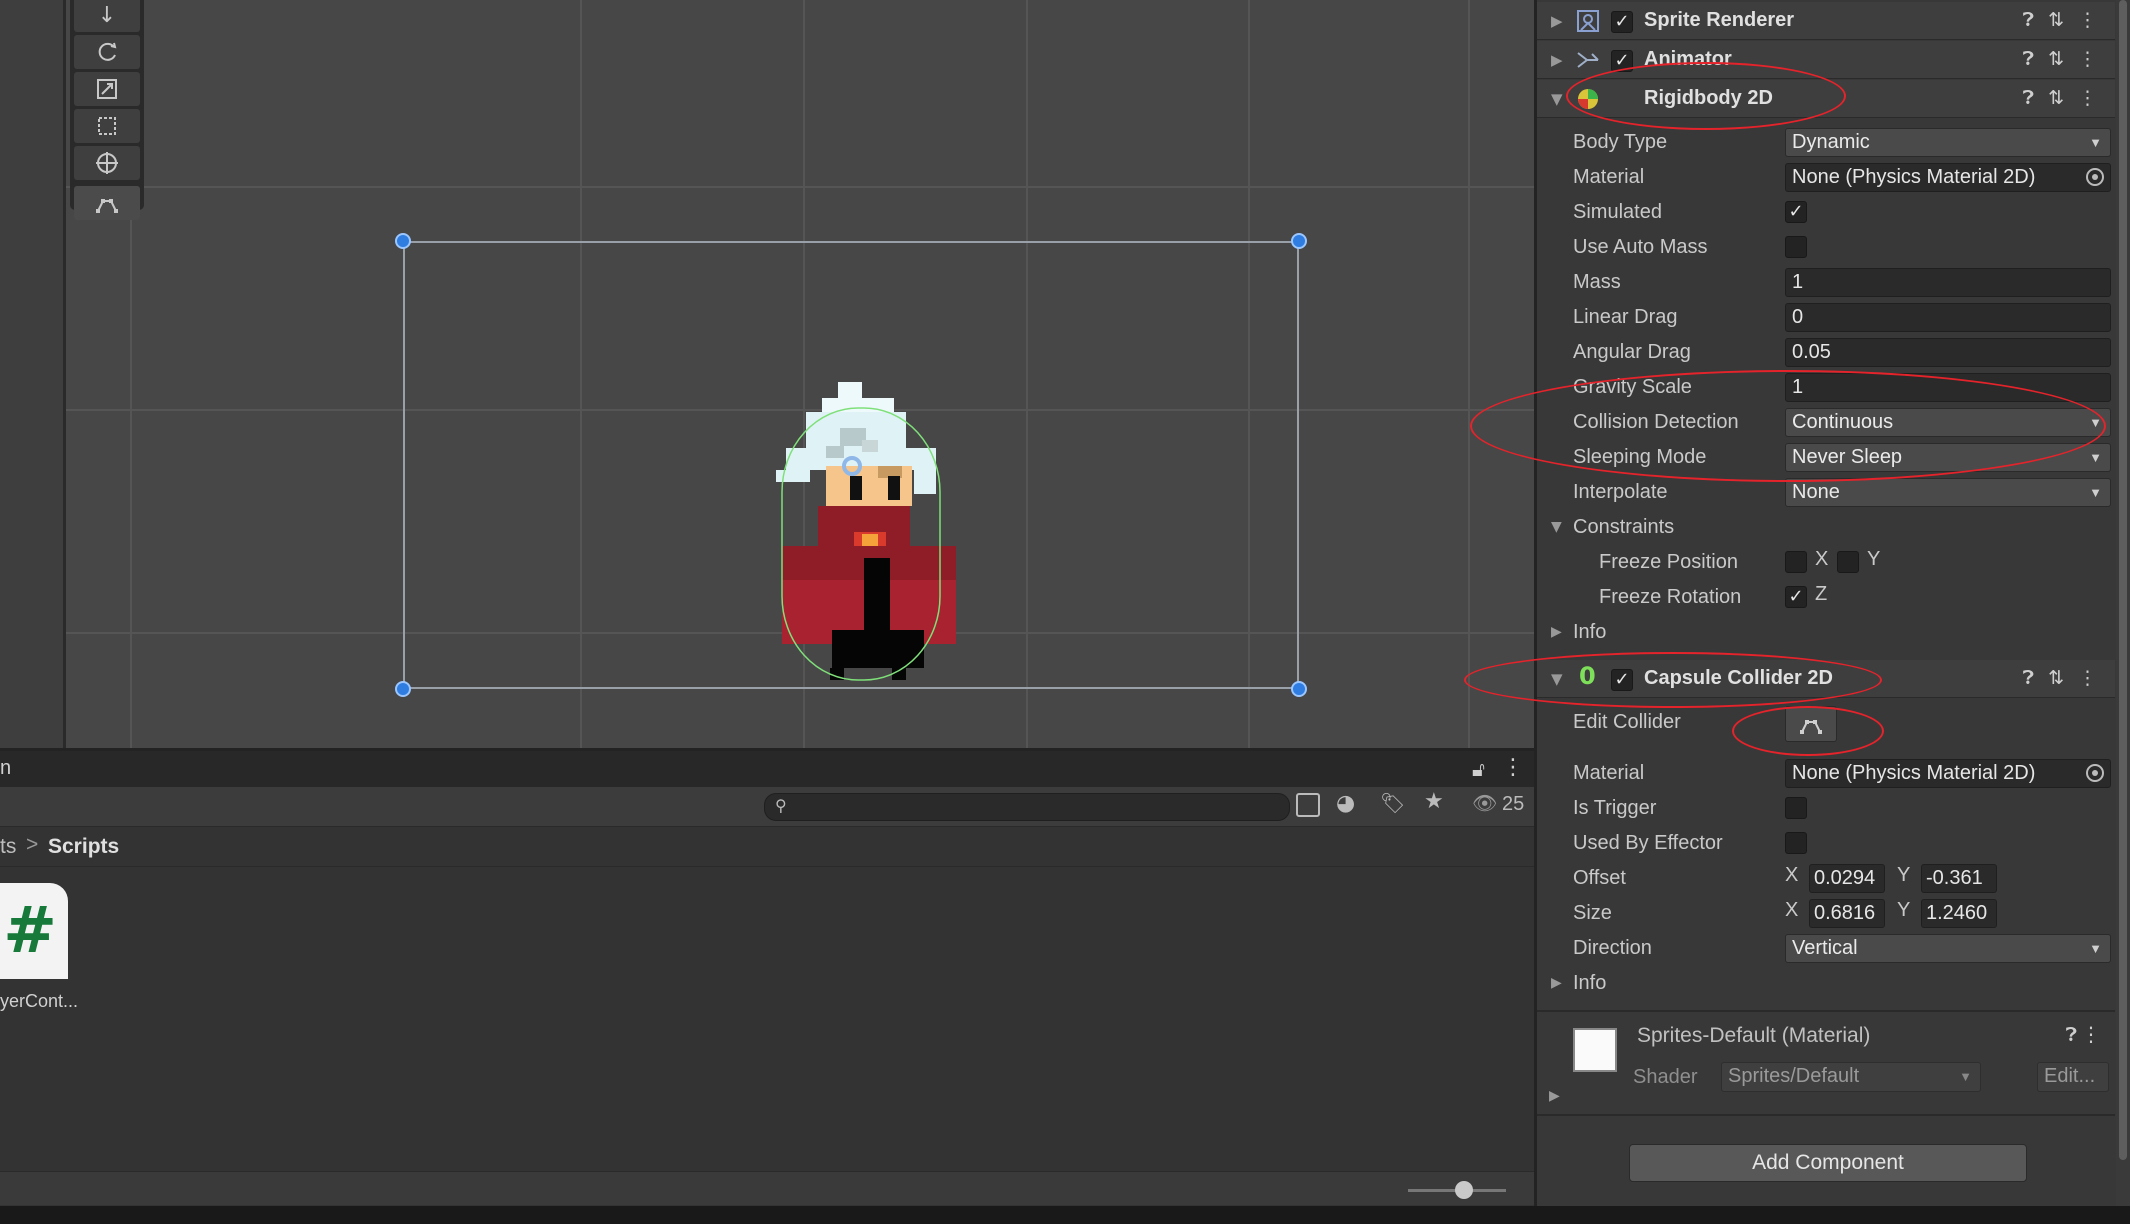 The image size is (2130, 1224). I want to click on filter-by-type-icon: ◕, so click(1345, 803).